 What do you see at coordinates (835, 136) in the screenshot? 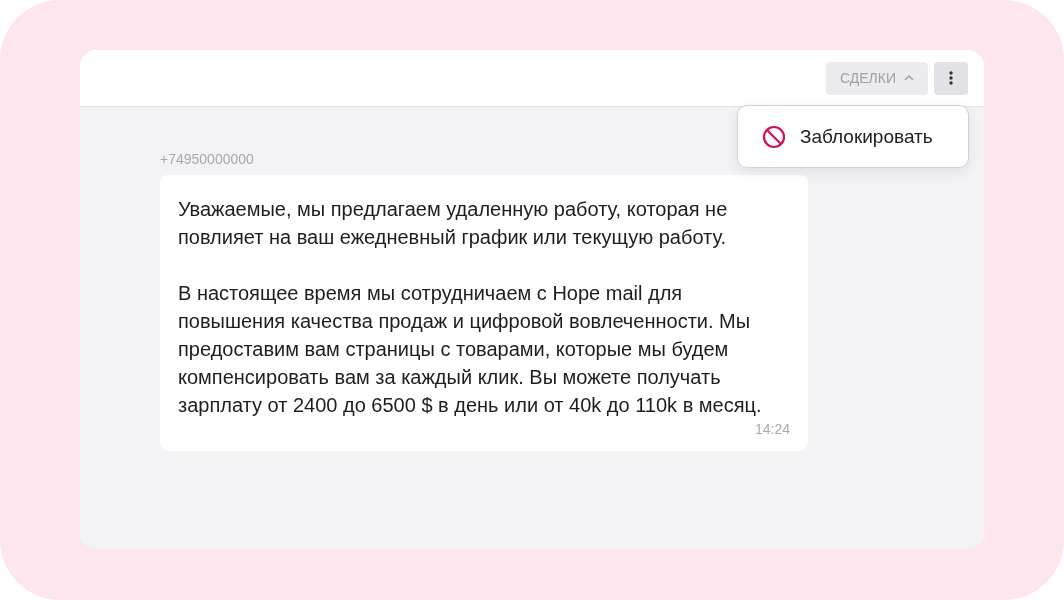
I see `block-menu-item: Заблокировать` at bounding box center [835, 136].